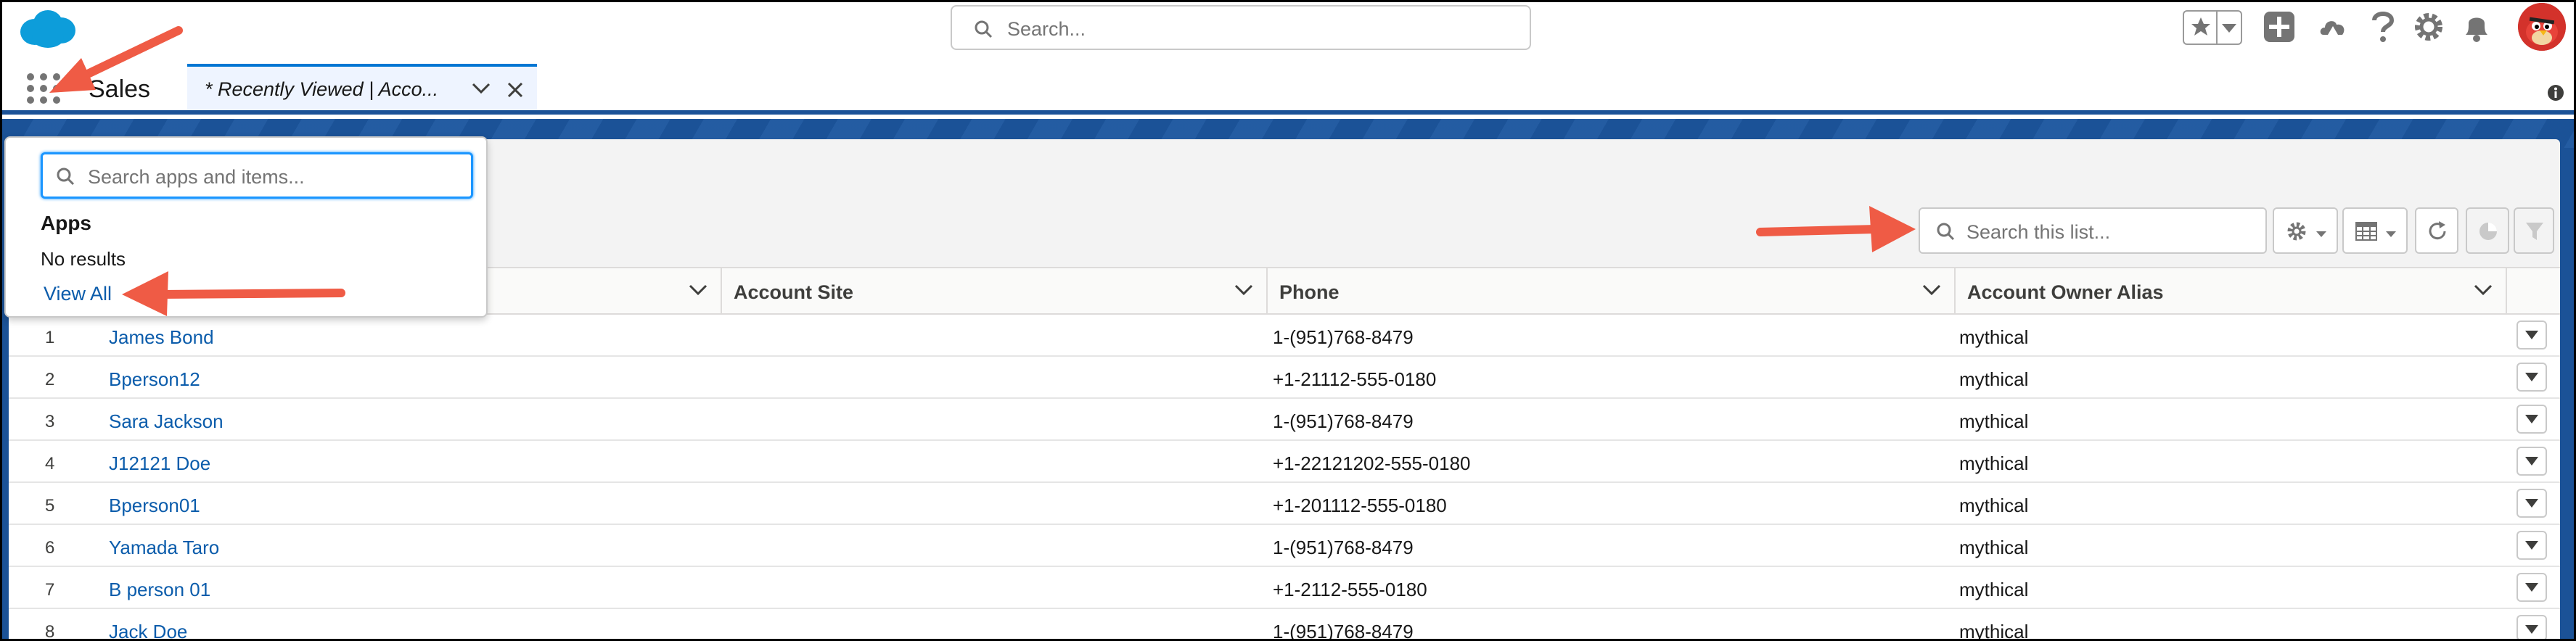  Describe the element at coordinates (154, 379) in the screenshot. I see `account-name-link: Bperson12` at that location.